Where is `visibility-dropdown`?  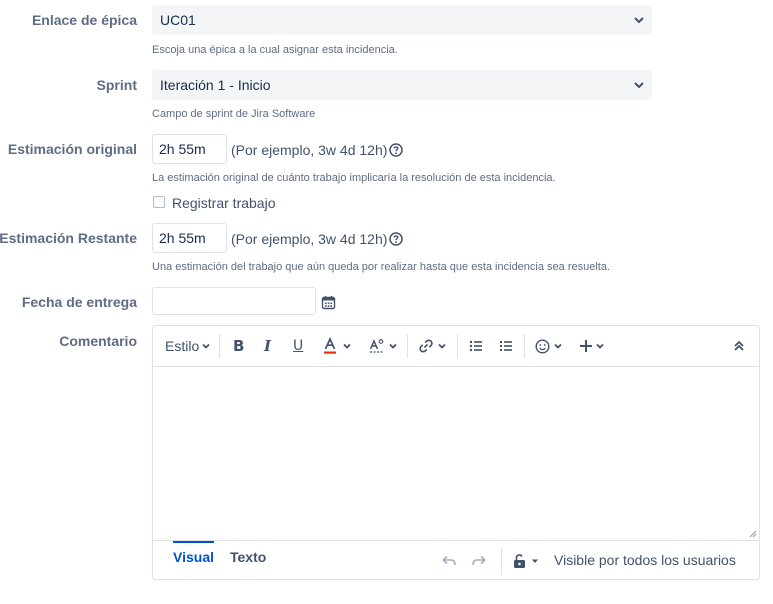
visibility-dropdown is located at coordinates (526, 561).